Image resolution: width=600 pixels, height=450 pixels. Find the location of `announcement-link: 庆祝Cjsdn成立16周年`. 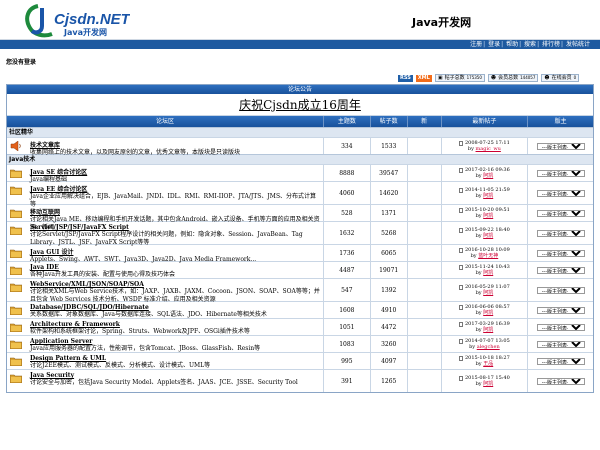

announcement-link: 庆祝Cjsdn成立16周年 is located at coordinates (300, 105).